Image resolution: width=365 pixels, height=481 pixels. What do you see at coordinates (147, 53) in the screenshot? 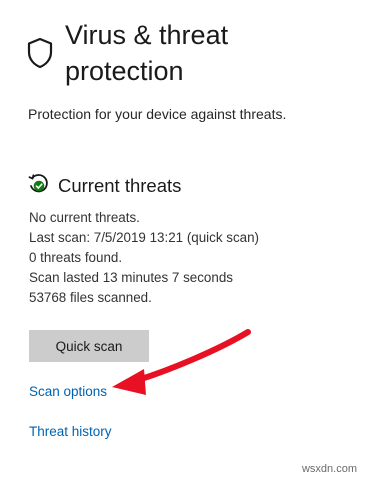
I see `page-title: Virus & threat protection` at bounding box center [147, 53].